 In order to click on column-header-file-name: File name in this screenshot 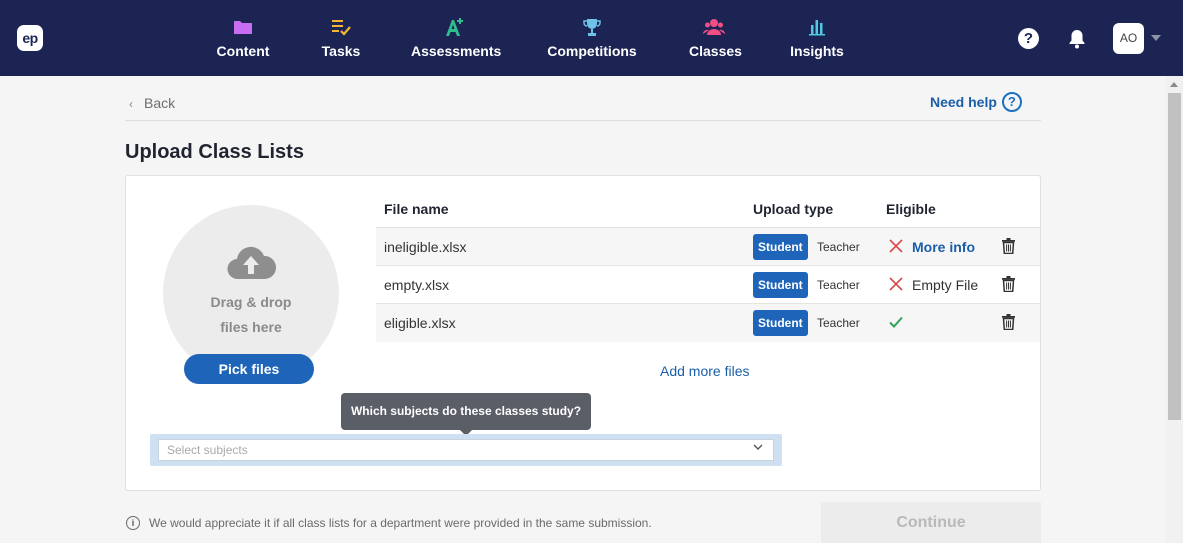, I will do `click(416, 209)`.